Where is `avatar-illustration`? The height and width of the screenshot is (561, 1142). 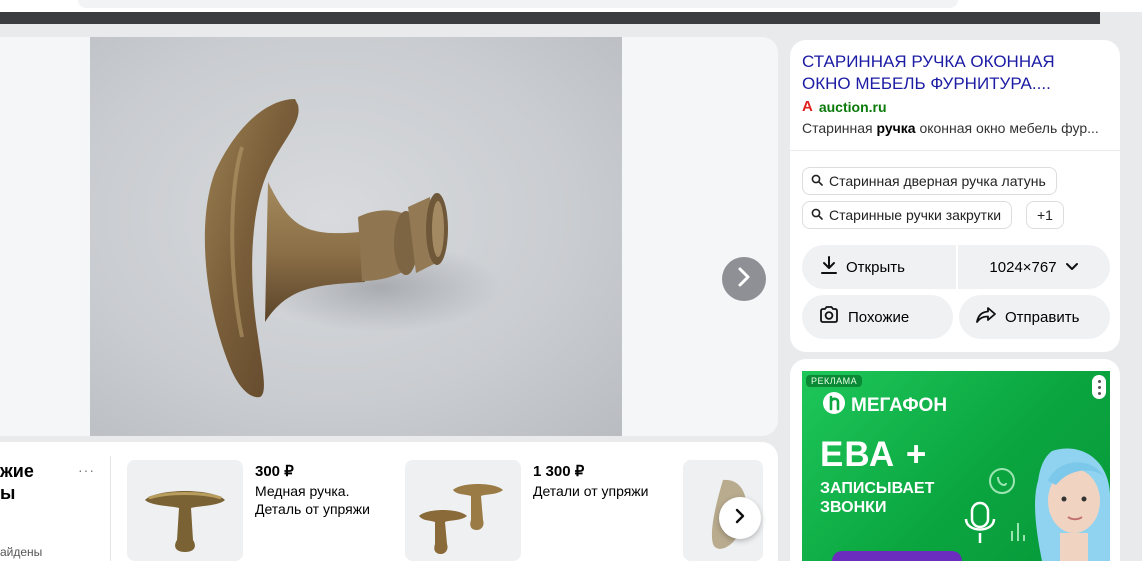 avatar-illustration is located at coordinates (1037, 504).